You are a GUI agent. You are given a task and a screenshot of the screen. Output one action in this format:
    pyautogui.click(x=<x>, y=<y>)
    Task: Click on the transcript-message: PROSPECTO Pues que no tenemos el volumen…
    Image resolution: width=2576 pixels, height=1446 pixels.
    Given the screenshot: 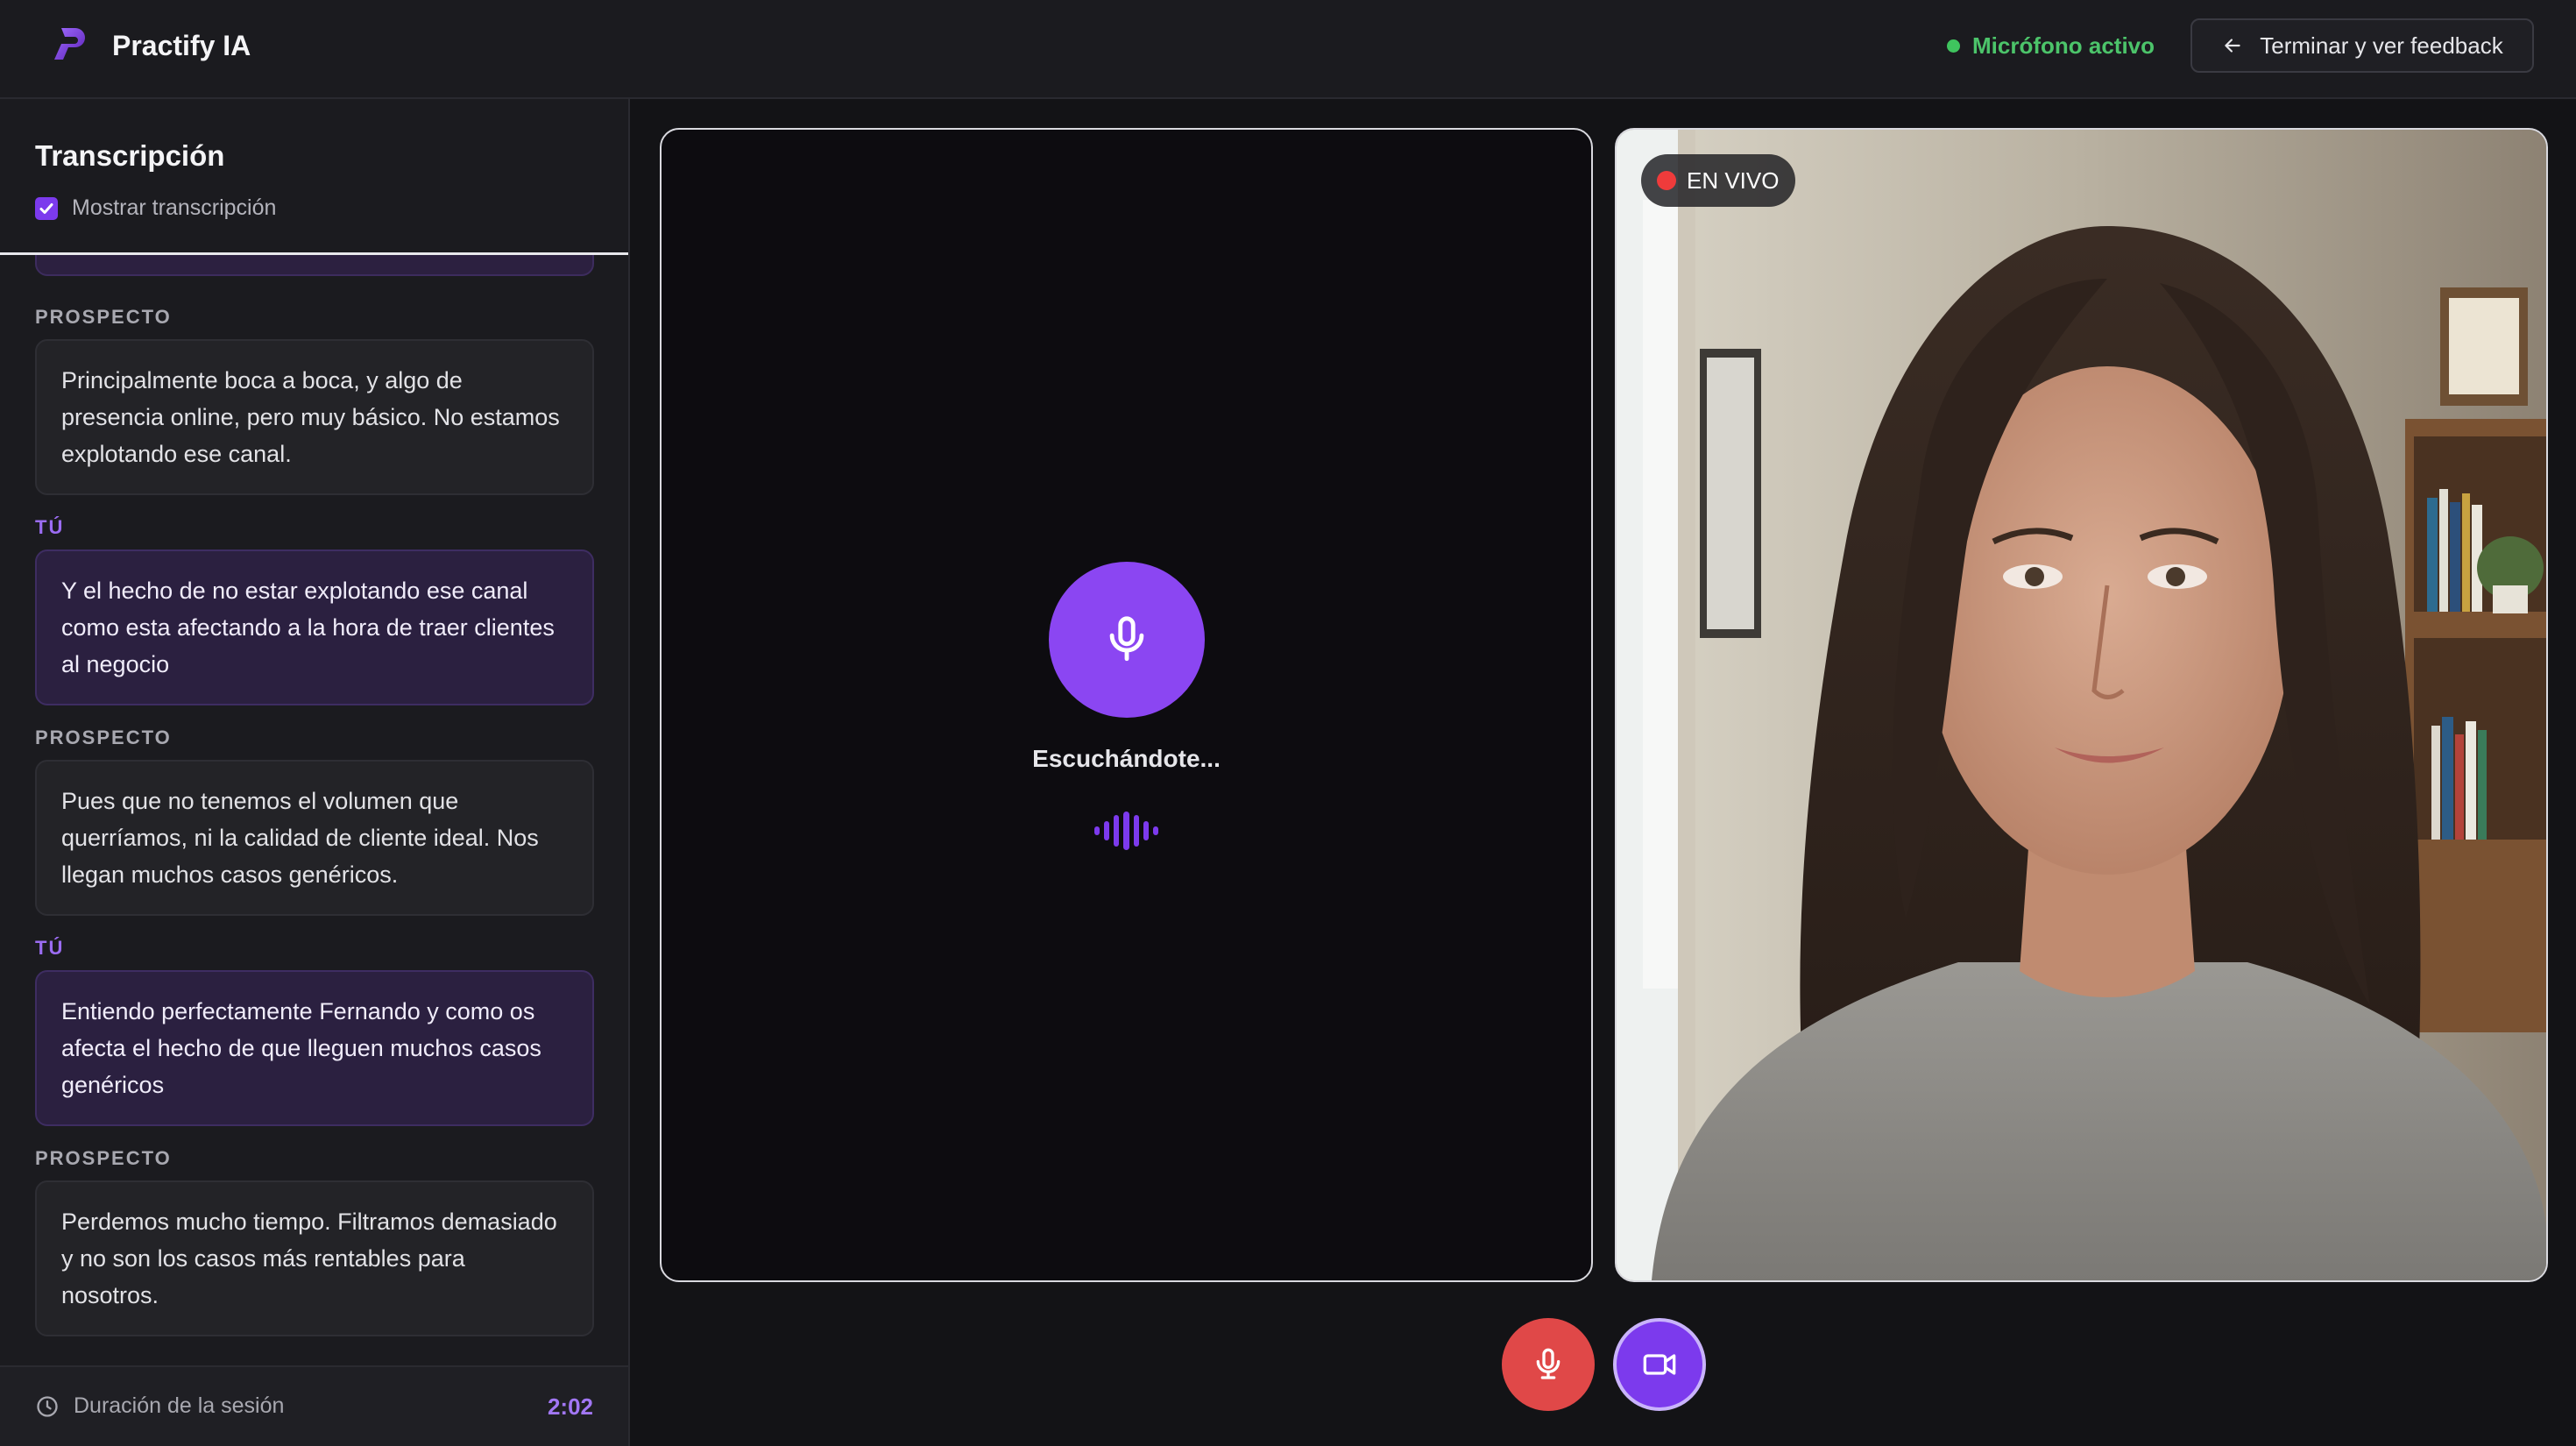 What is the action you would take?
    pyautogui.click(x=314, y=821)
    